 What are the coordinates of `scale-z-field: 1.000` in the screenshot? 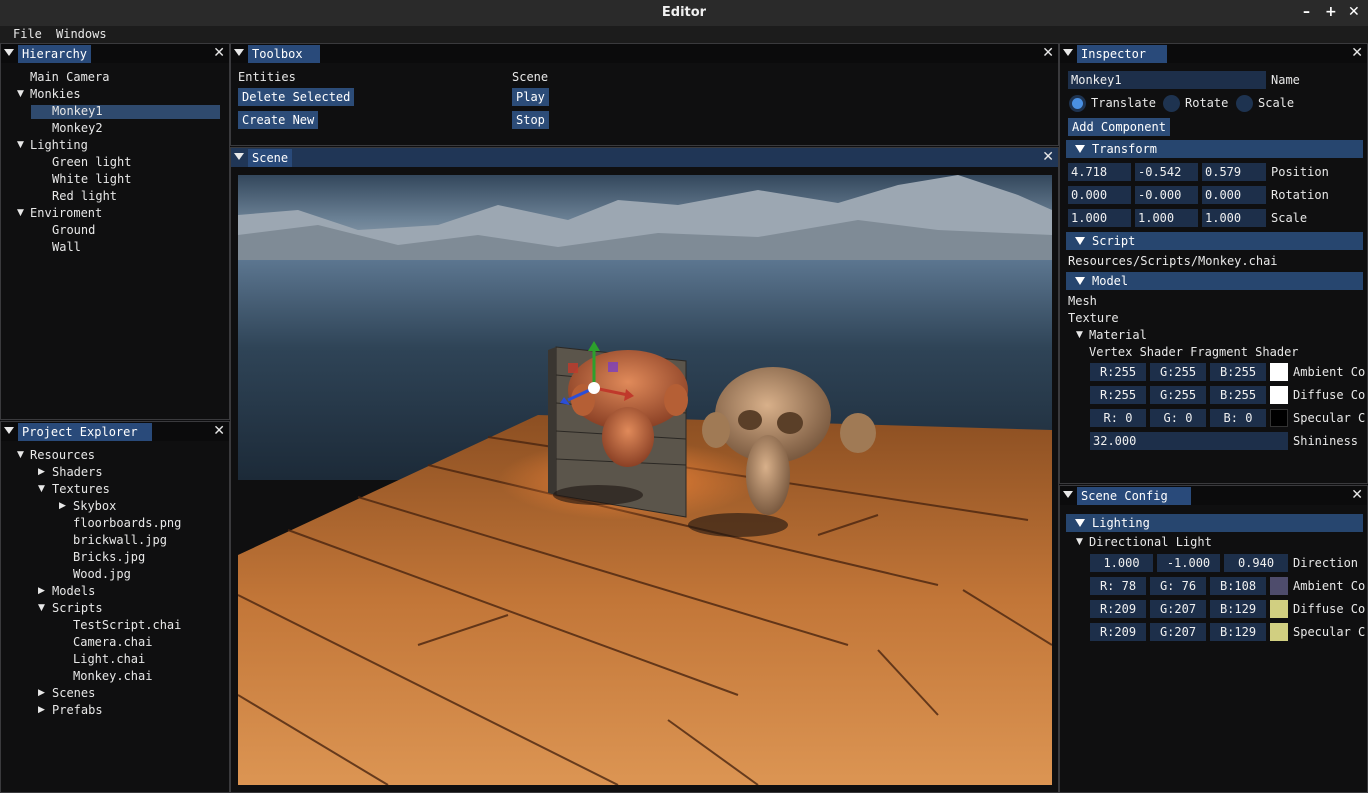 It's located at (1234, 218).